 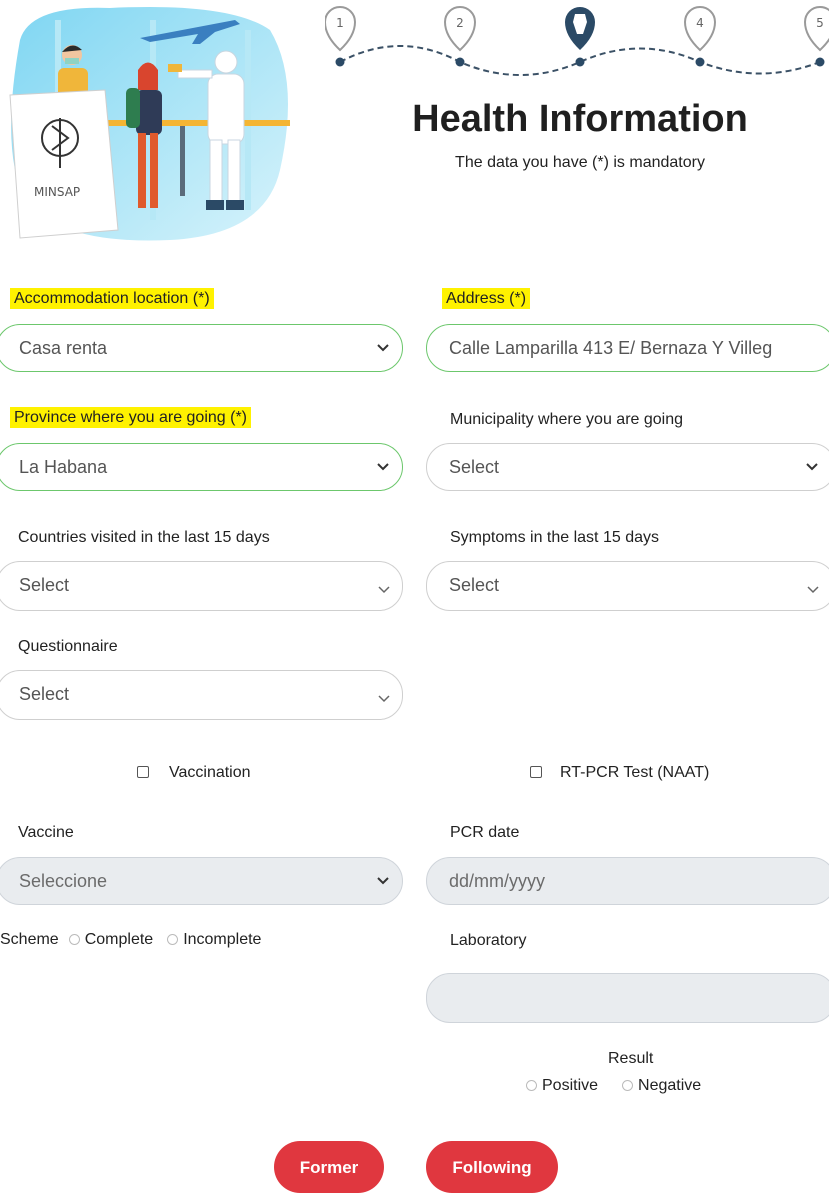 What do you see at coordinates (46, 832) in the screenshot?
I see `vaccine-label: Vaccine` at bounding box center [46, 832].